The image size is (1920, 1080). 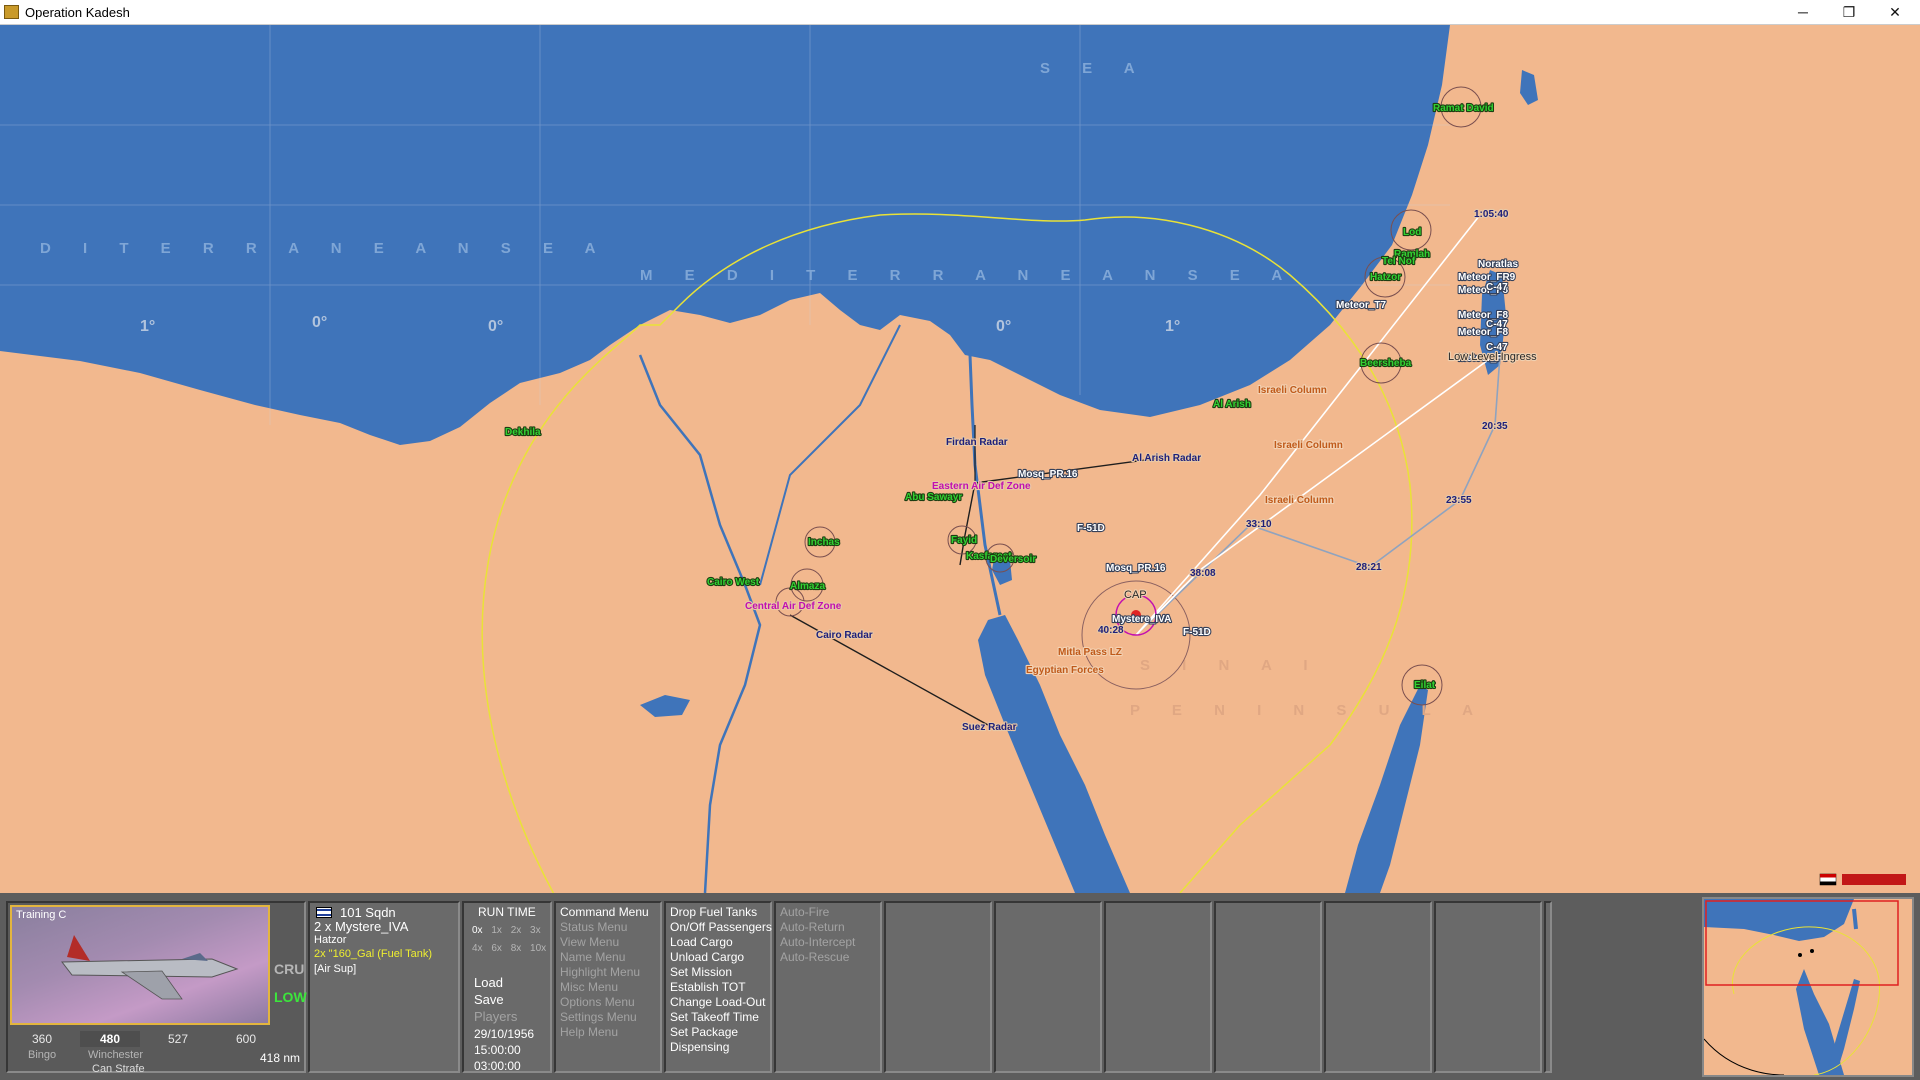 I want to click on ground-unit-label: Egyptian Forces, so click(x=1065, y=670).